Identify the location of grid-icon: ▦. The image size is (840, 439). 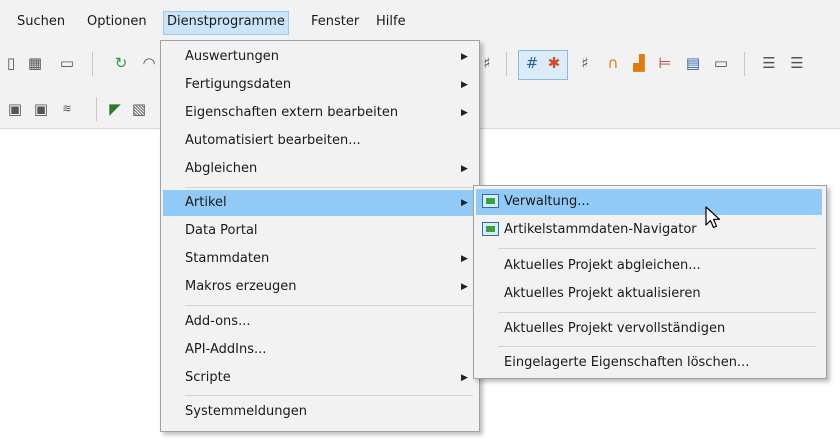
(35, 63).